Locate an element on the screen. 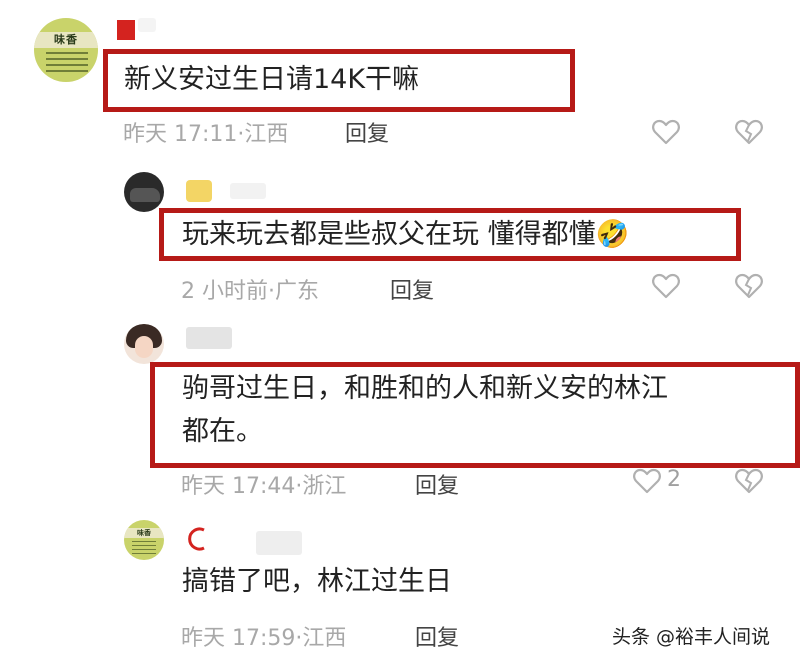 This screenshot has width=800, height=663. reply-button-1: 回复 is located at coordinates (367, 132).